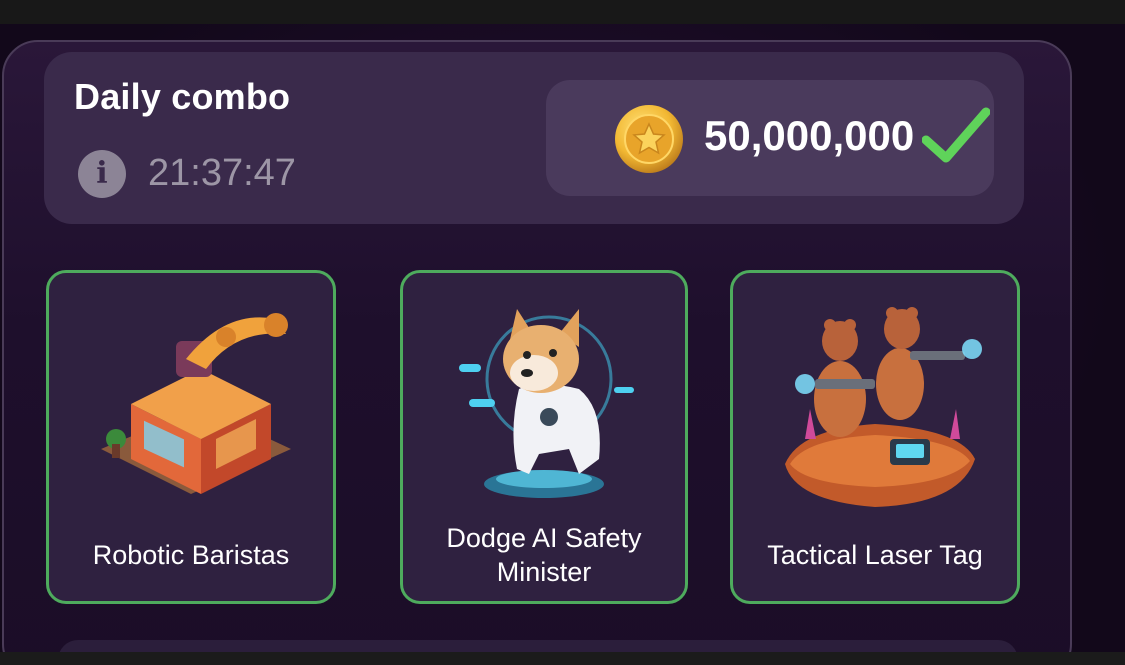 This screenshot has height=665, width=1125. I want to click on card-label: Robotic Baristas, so click(191, 555).